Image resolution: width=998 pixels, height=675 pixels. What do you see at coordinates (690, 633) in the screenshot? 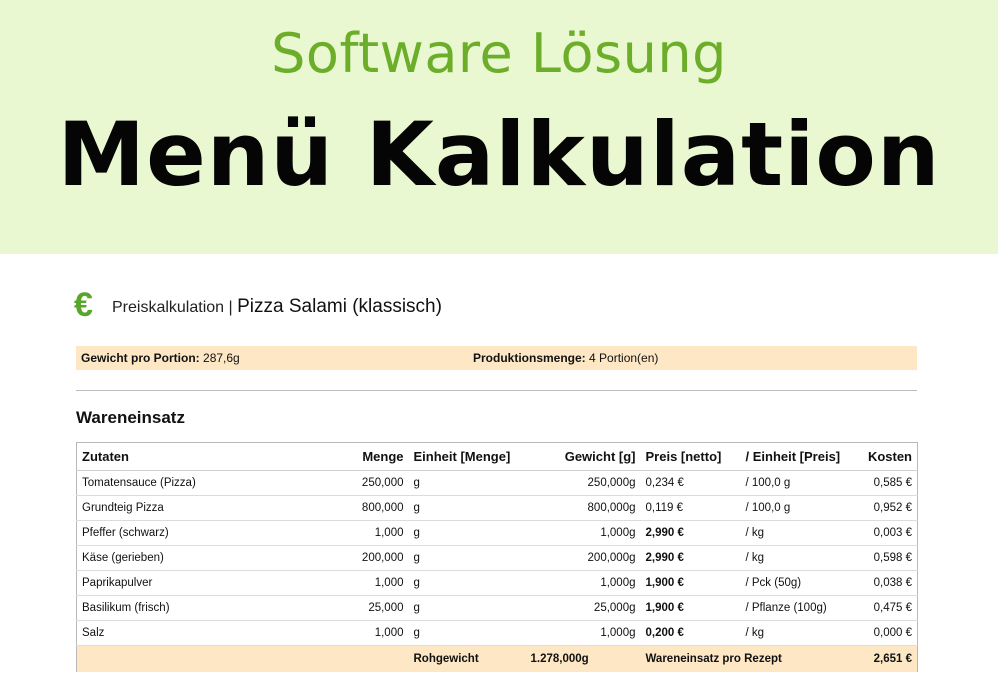
I see `cell-preis: 0,200 €` at bounding box center [690, 633].